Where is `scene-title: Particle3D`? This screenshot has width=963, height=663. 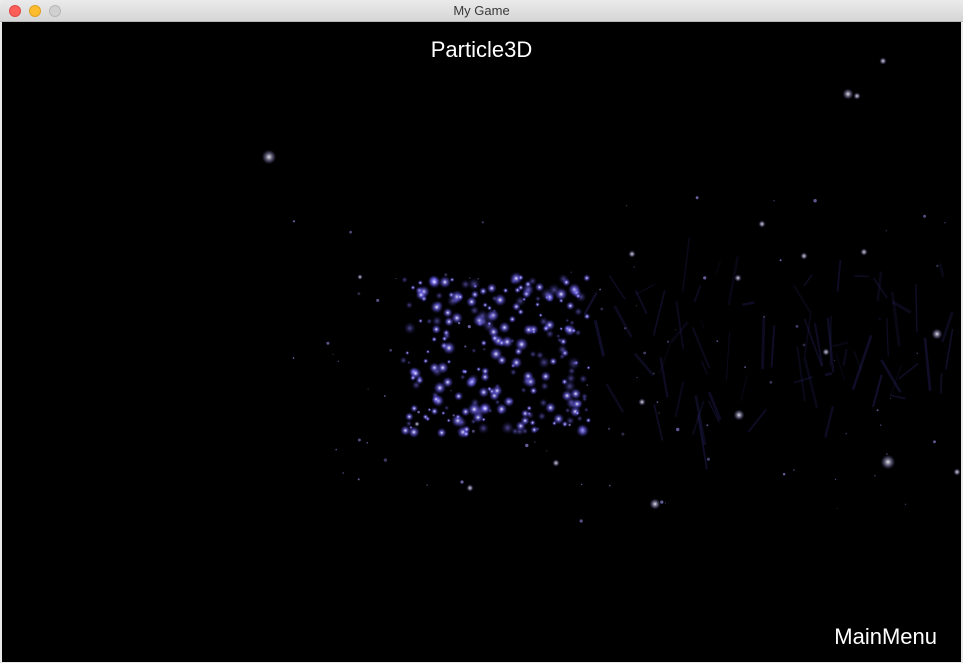
scene-title: Particle3D is located at coordinates (481, 49).